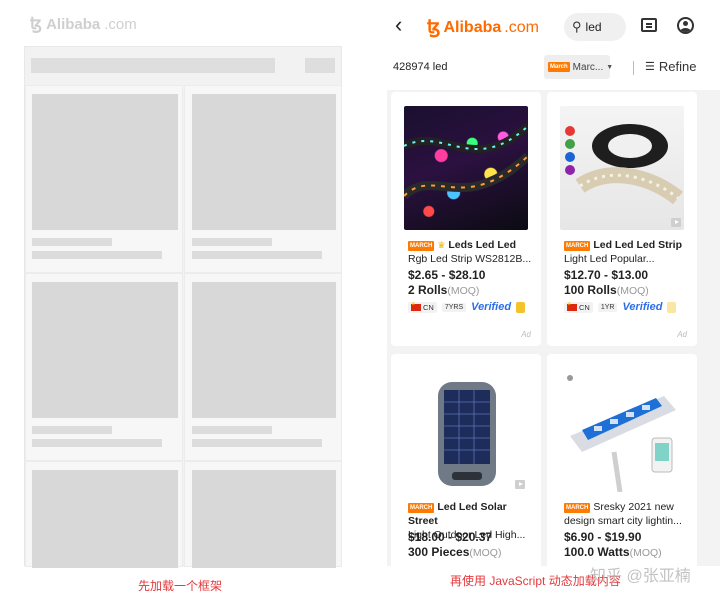 This screenshot has width=720, height=606. Describe the element at coordinates (607, 307) in the screenshot. I see `years-badge: 1YR` at that location.